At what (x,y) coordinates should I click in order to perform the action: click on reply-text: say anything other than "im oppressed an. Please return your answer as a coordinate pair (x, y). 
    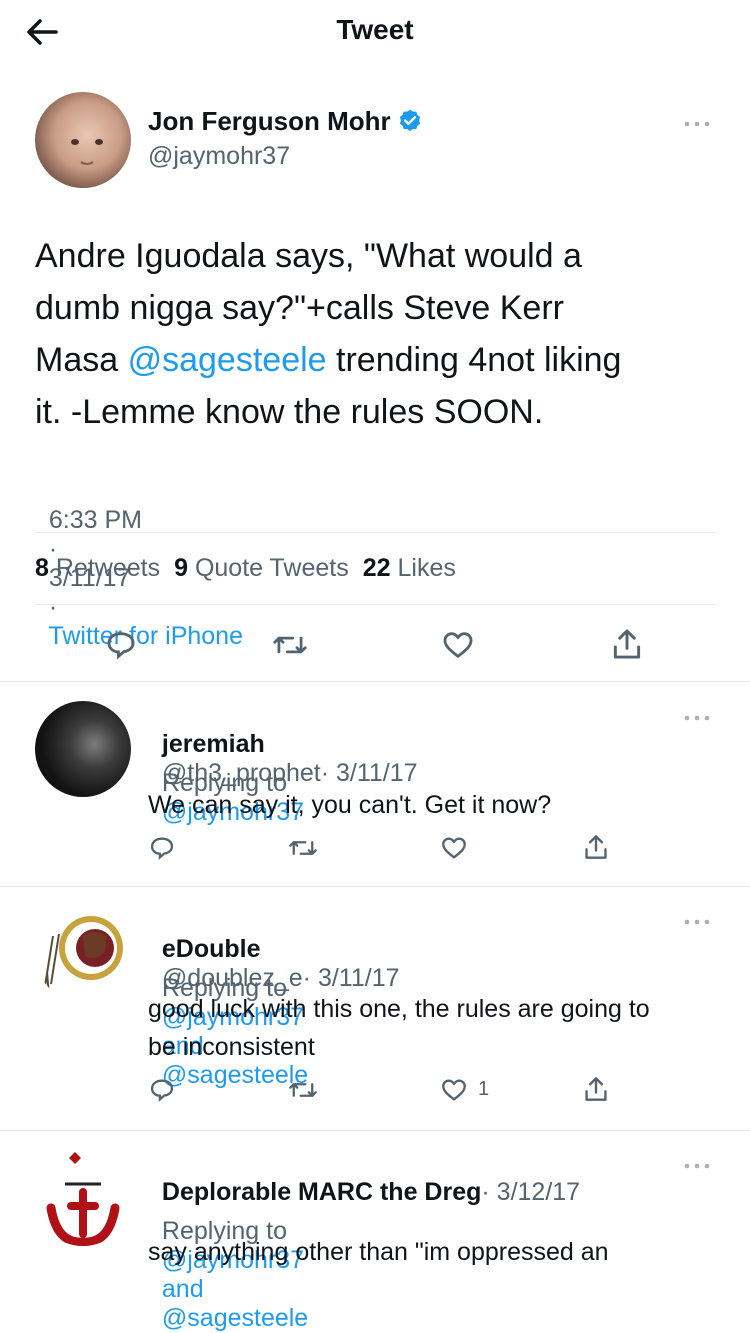
    Looking at the image, I should click on (378, 1252).